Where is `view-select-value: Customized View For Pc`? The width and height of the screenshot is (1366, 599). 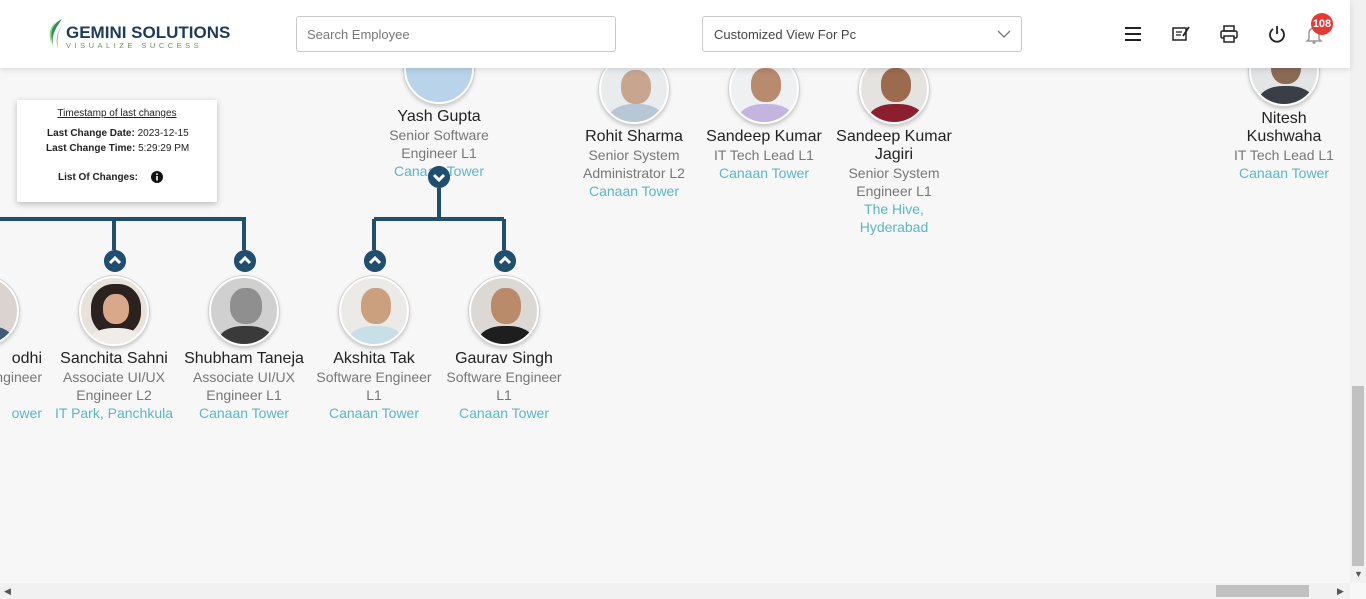 view-select-value: Customized View For Pc is located at coordinates (785, 34).